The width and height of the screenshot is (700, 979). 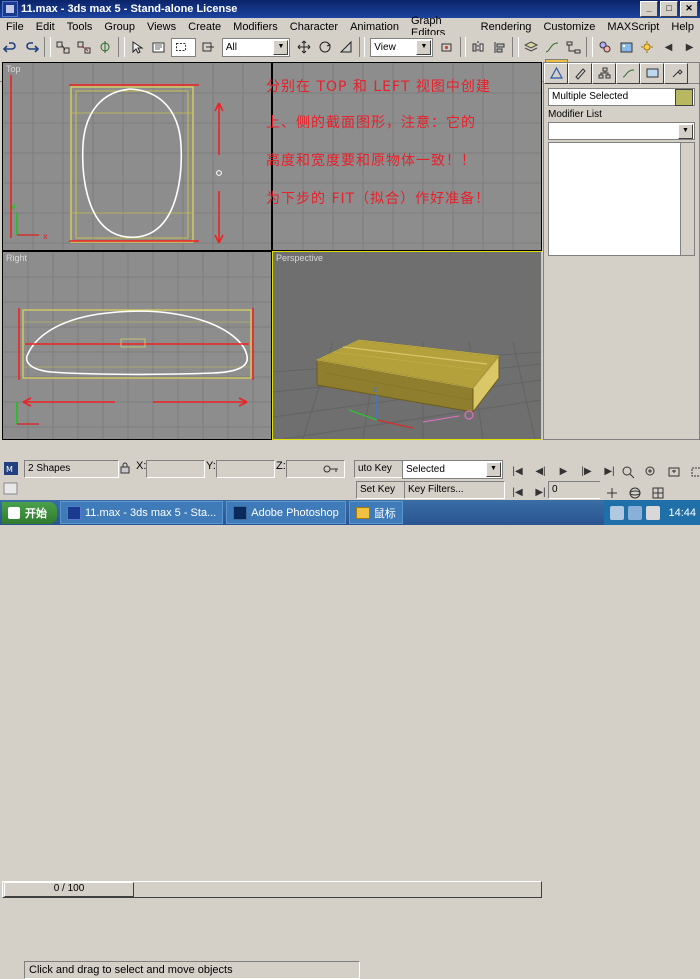 What do you see at coordinates (380, 490) in the screenshot?
I see `set-key-button: Set Key` at bounding box center [380, 490].